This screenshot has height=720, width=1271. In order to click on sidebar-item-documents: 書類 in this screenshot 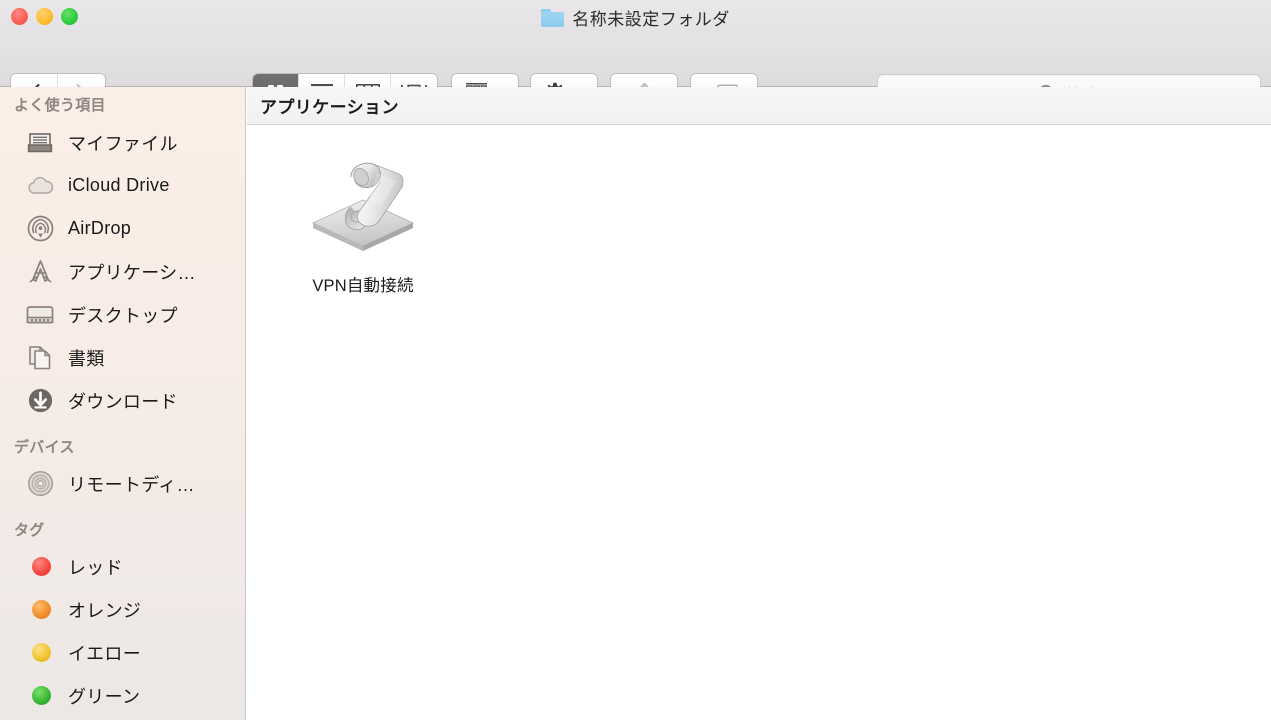, I will do `click(122, 357)`.